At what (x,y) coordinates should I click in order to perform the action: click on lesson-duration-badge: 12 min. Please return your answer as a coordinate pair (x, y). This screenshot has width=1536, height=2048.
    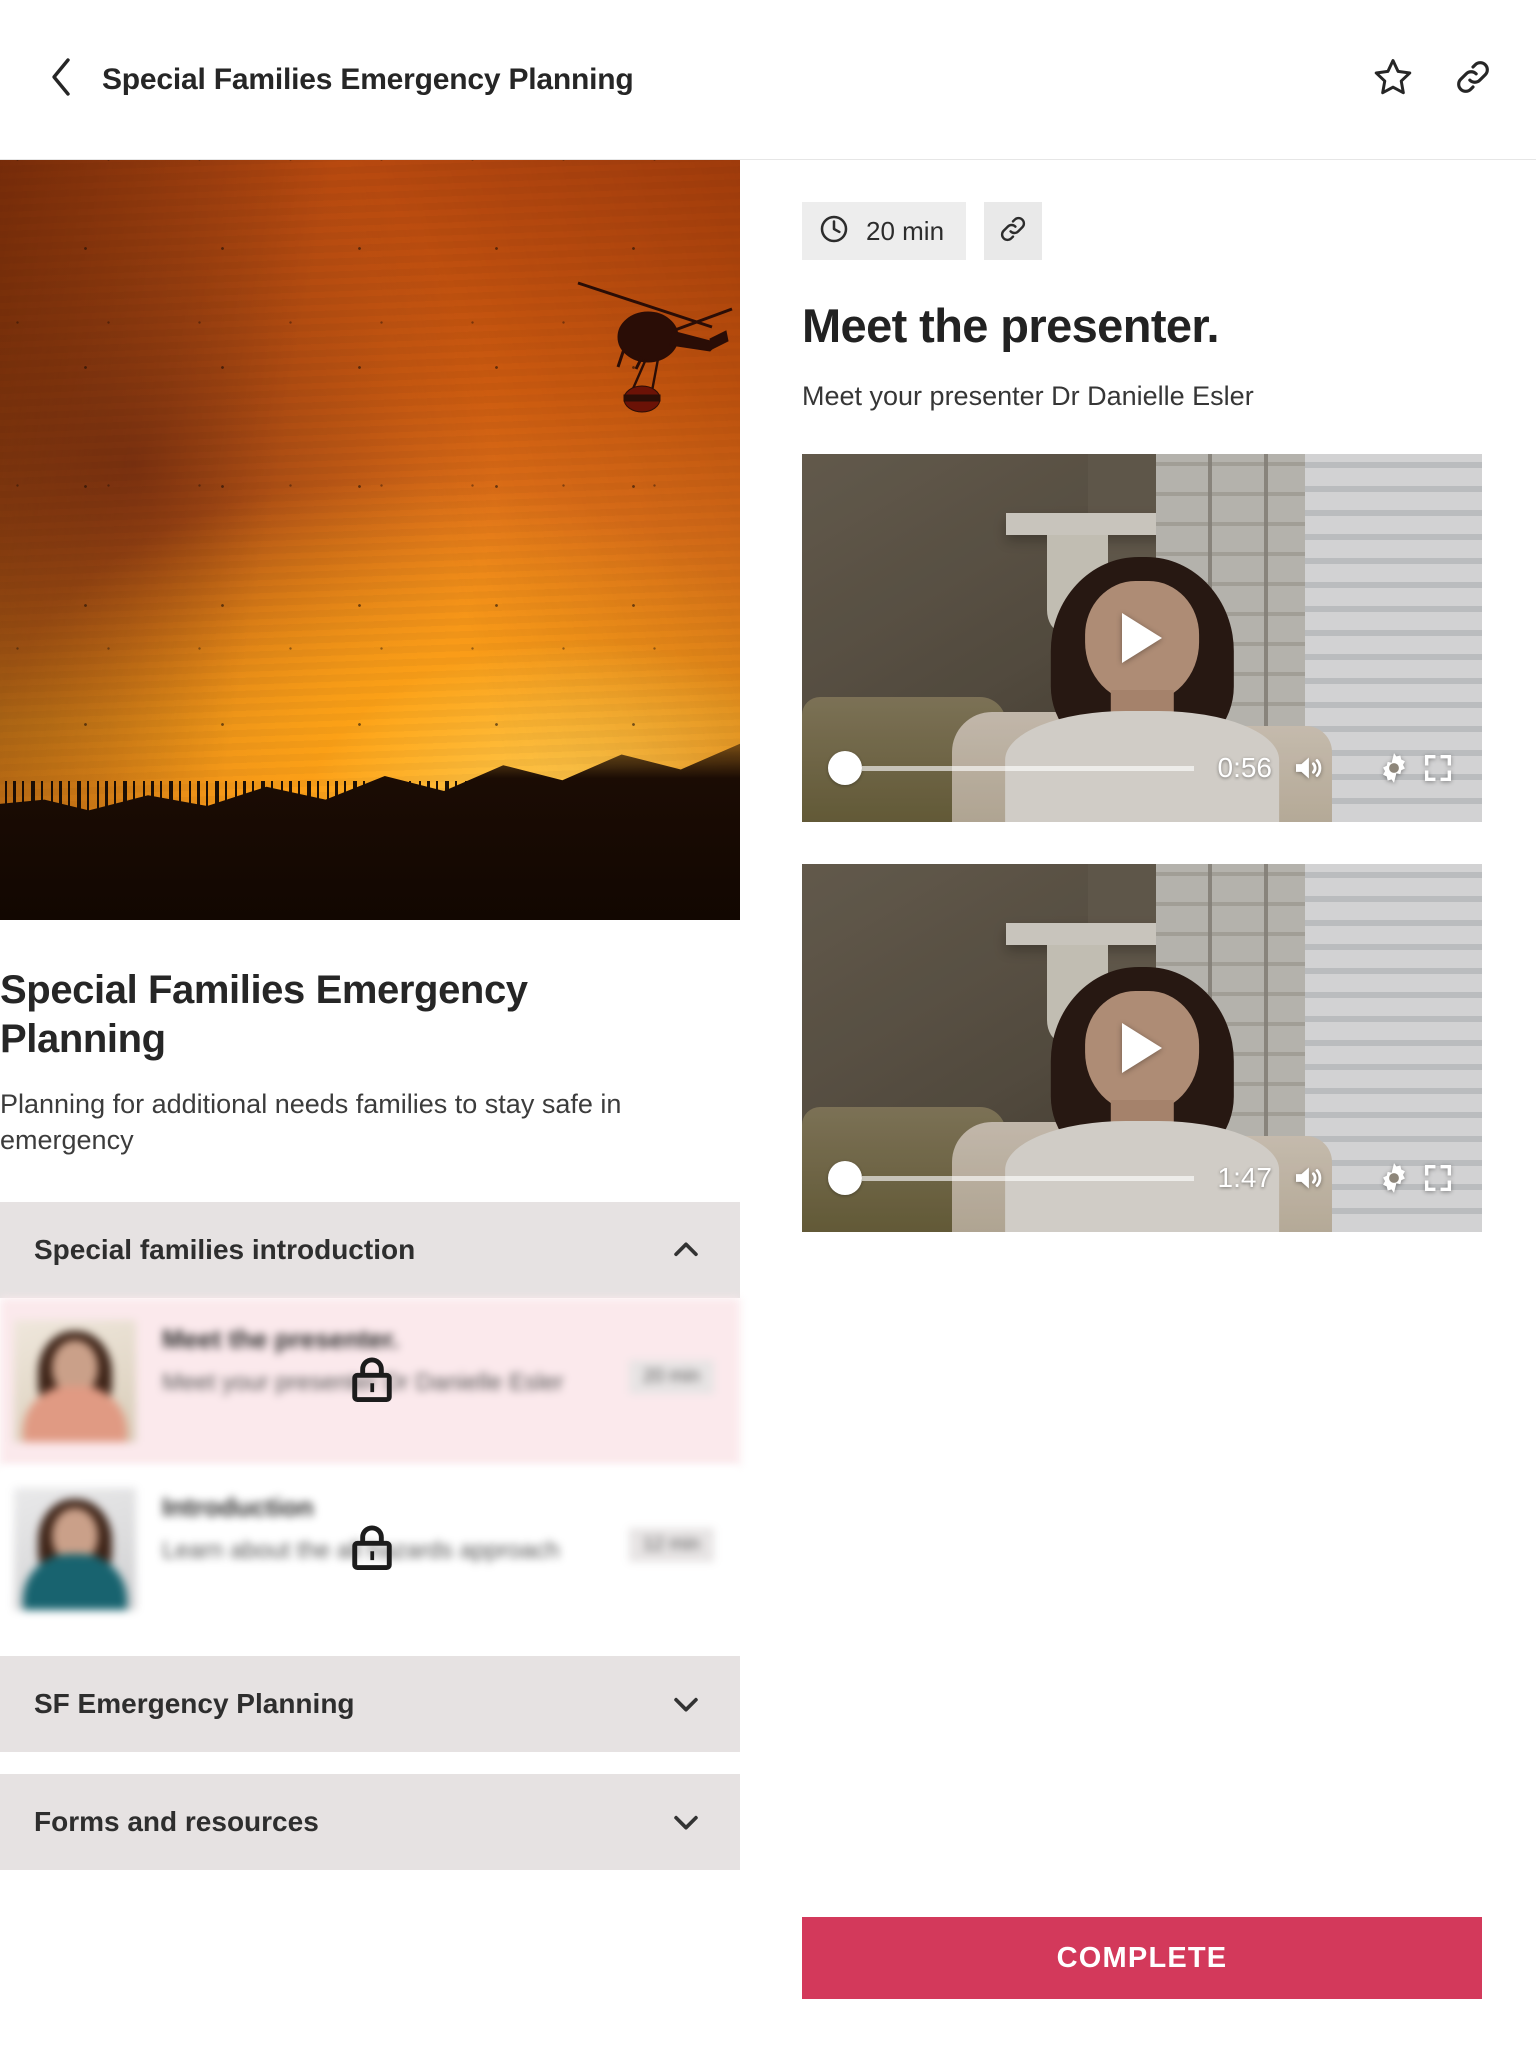
    Looking at the image, I should click on (671, 1545).